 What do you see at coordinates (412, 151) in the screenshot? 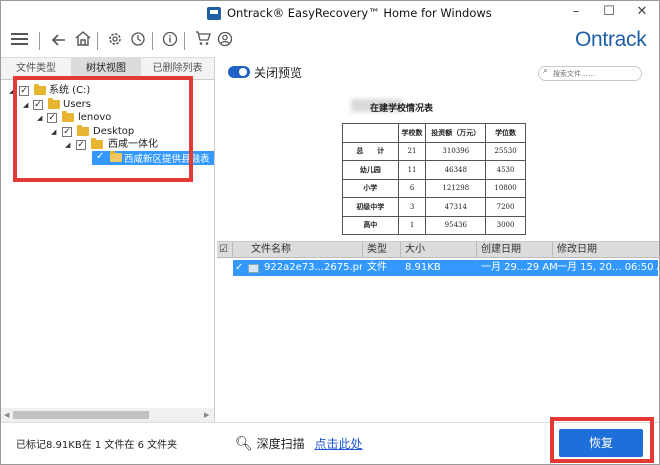
I see `table-cell: 21` at bounding box center [412, 151].